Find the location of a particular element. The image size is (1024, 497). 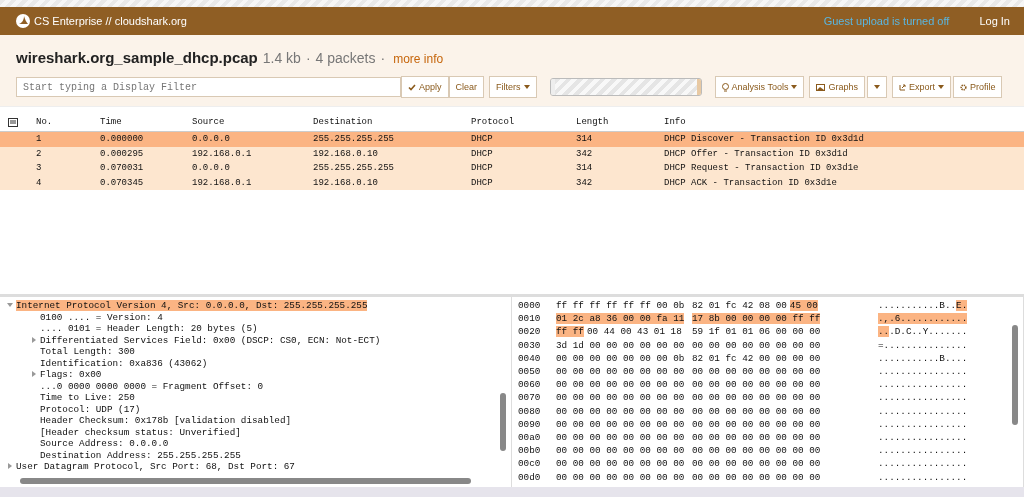

column-header: Time is located at coordinates (140, 122).